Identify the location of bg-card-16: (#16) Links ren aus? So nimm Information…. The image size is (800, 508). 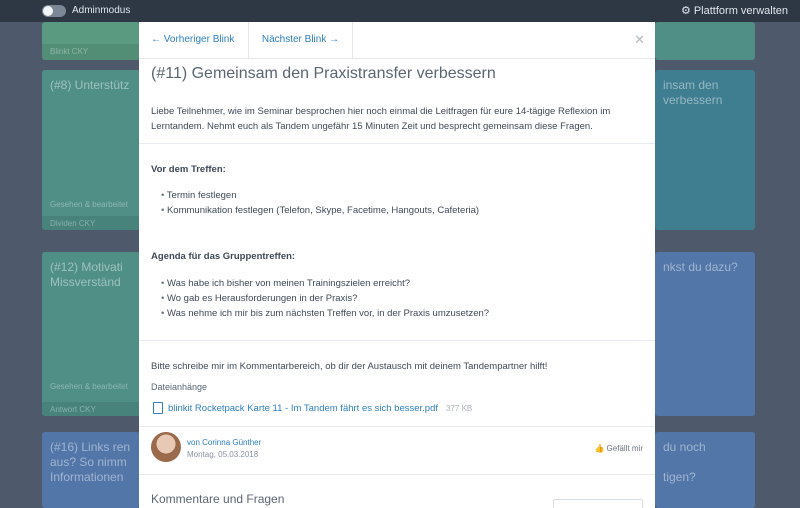
(91, 470).